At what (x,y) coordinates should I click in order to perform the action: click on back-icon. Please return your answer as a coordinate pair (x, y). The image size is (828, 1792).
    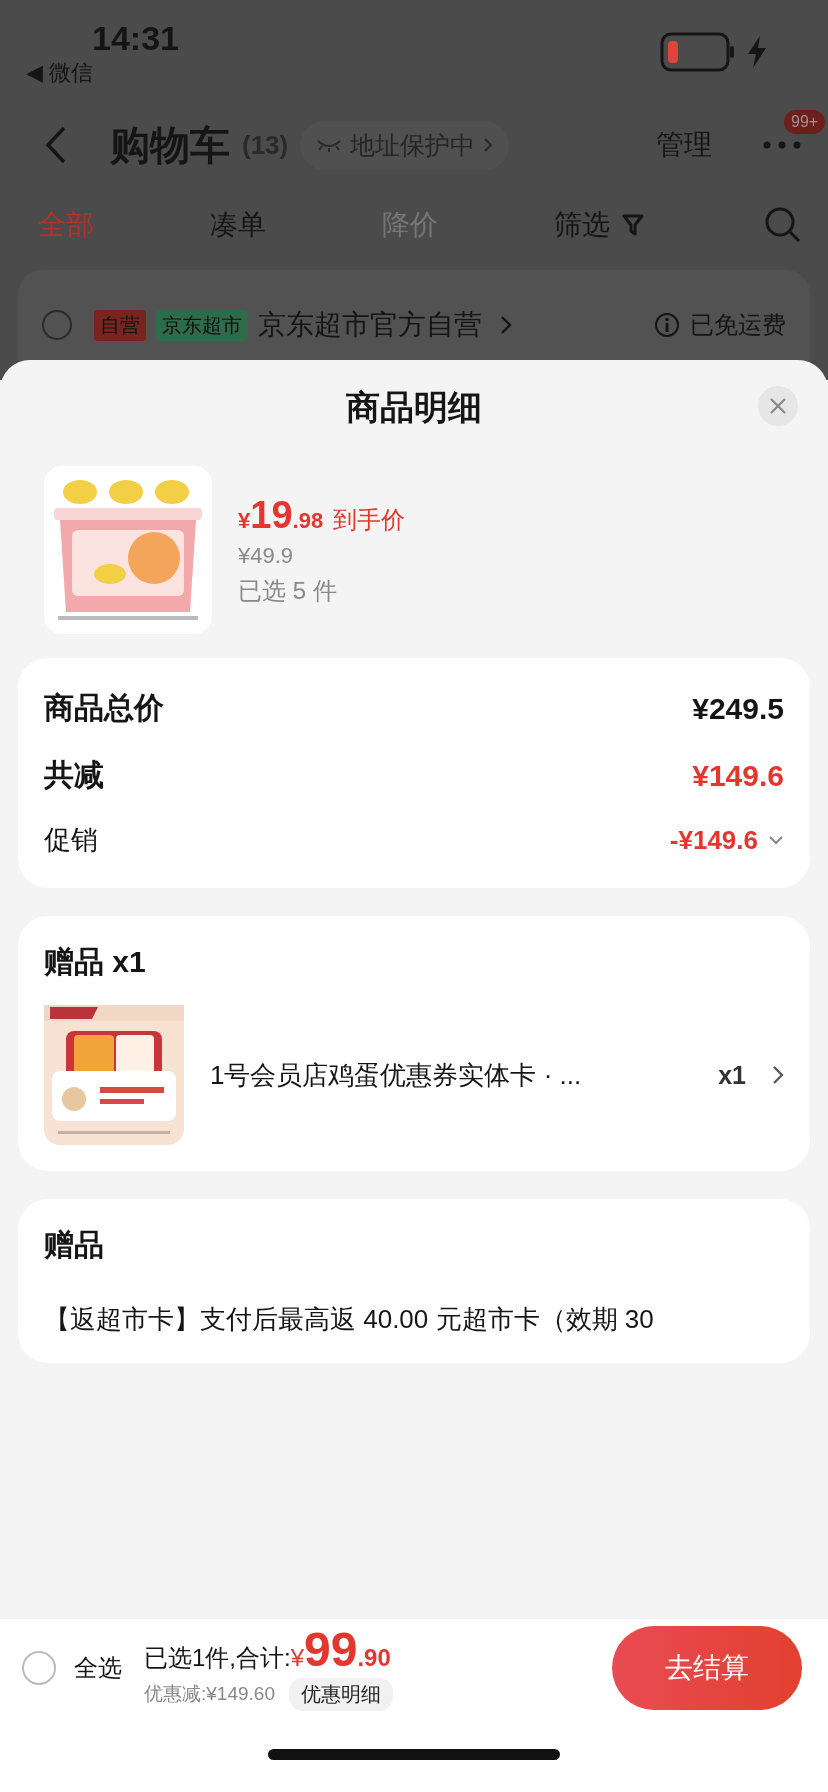
    Looking at the image, I should click on (56, 145).